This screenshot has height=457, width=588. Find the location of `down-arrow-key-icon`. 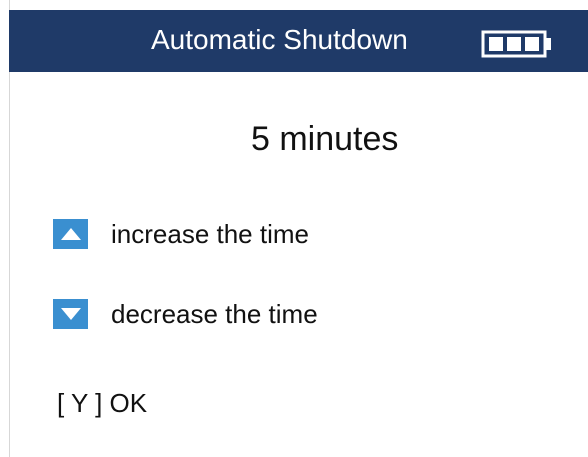

down-arrow-key-icon is located at coordinates (70, 314).